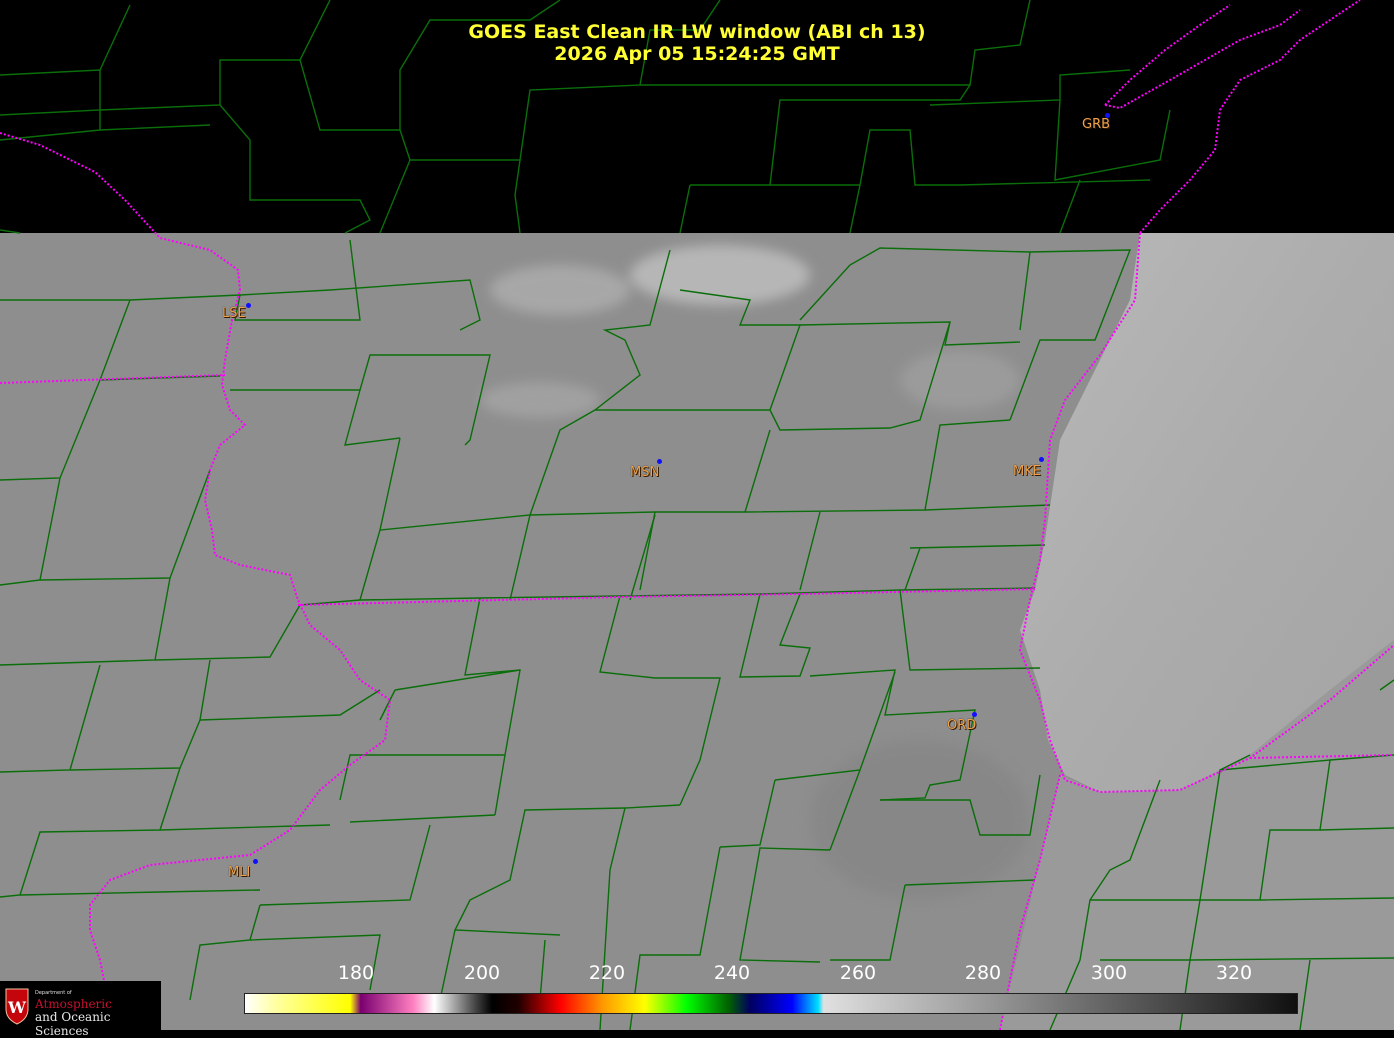  Describe the element at coordinates (248, 305) in the screenshot. I see `station-dot-lse` at that location.